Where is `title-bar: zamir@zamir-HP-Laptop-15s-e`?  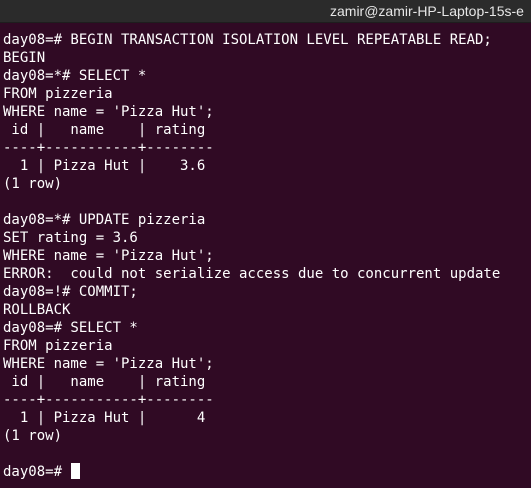 title-bar: zamir@zamir-HP-Laptop-15s-e is located at coordinates (265, 11).